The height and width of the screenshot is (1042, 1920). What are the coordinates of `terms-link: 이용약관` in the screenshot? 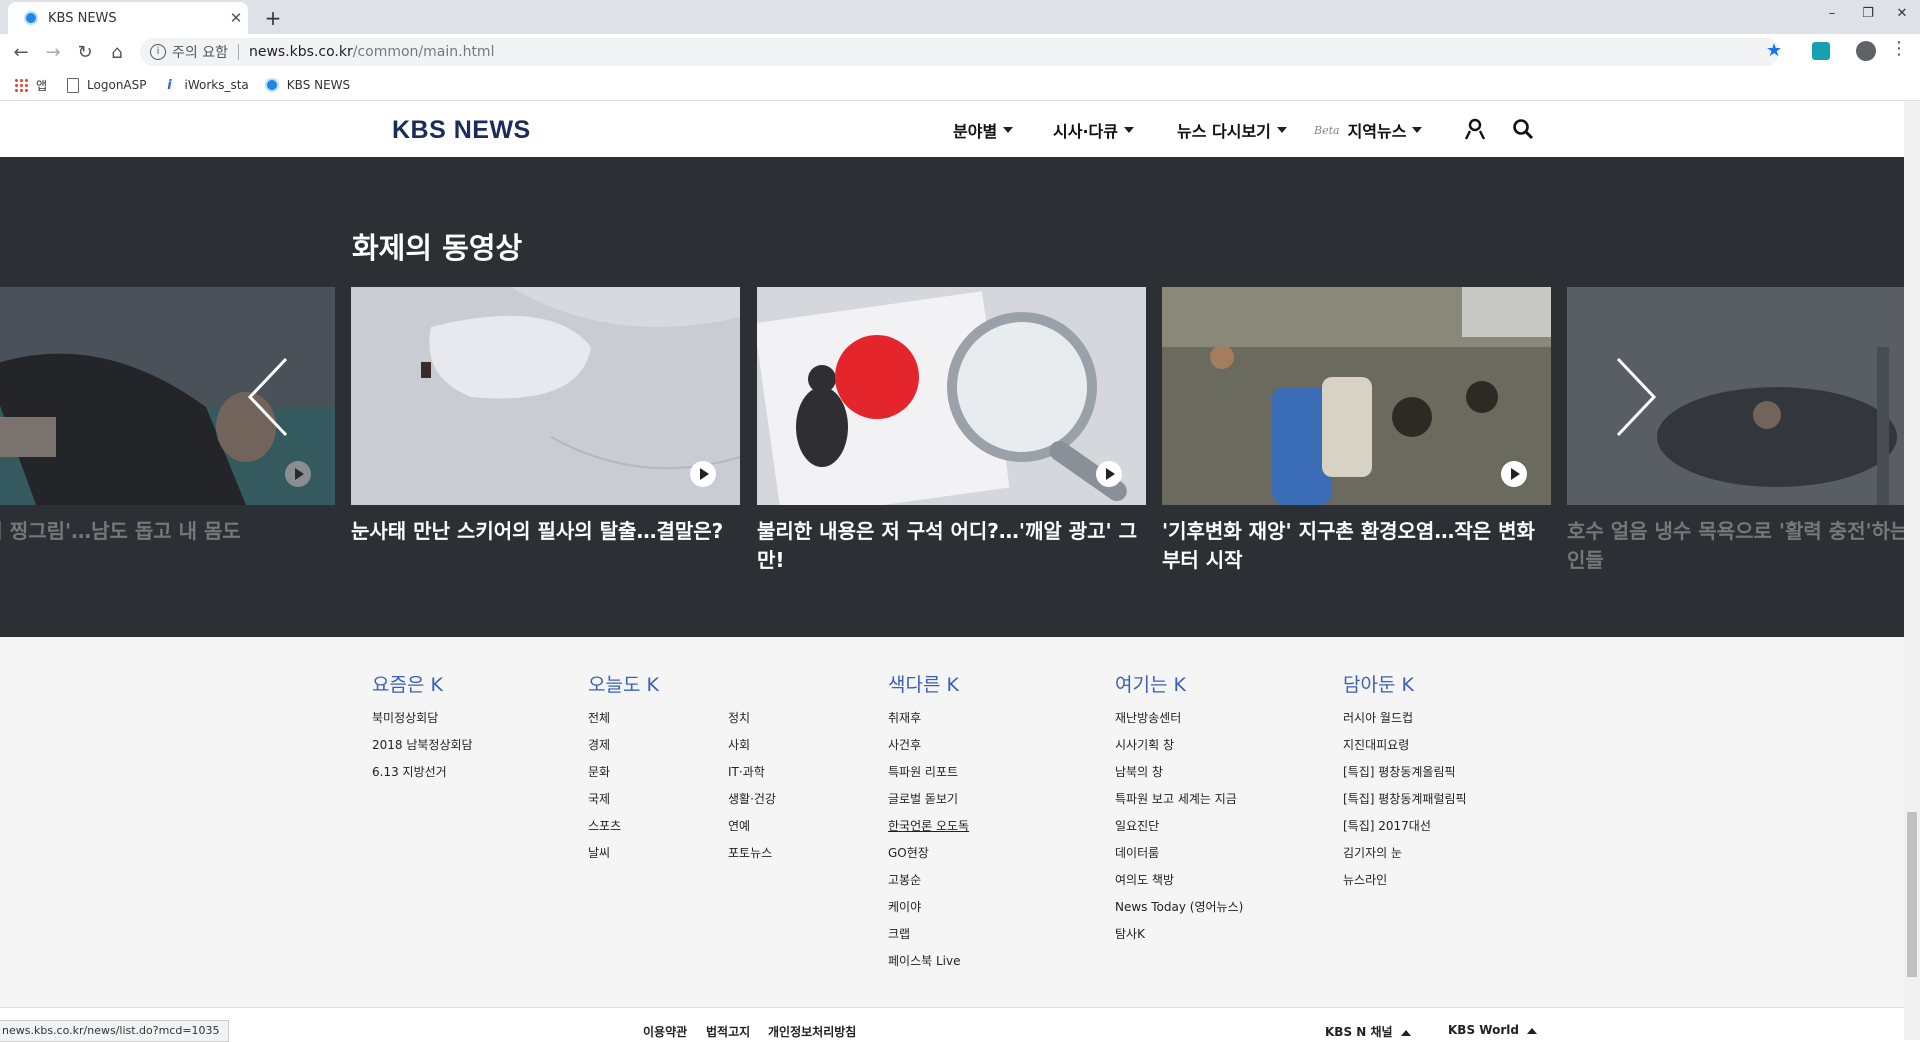 It's located at (665, 1031).